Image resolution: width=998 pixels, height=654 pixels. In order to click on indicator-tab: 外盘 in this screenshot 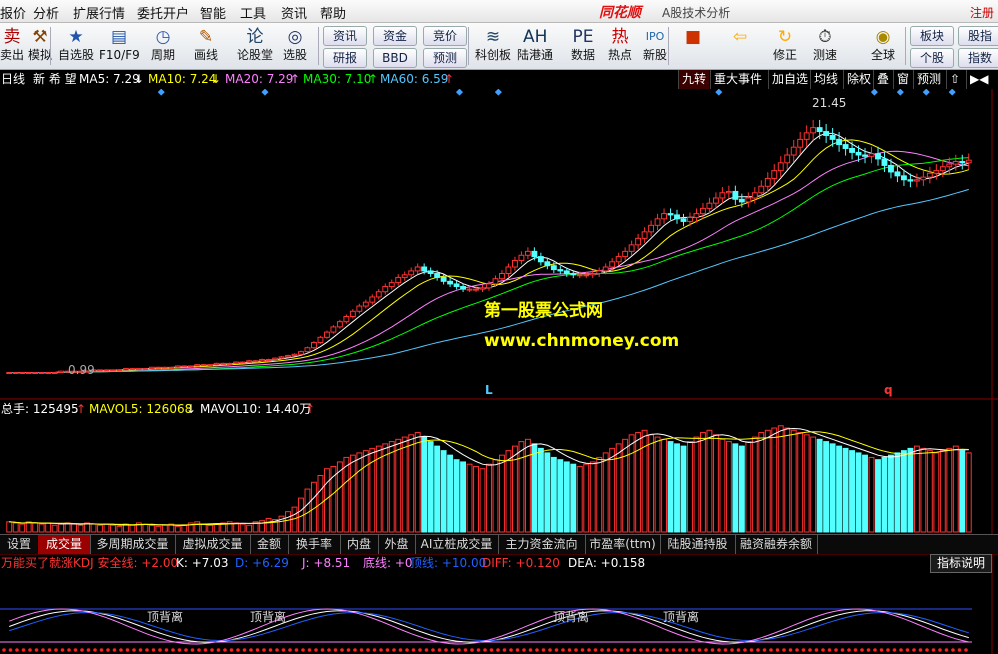, I will do `click(397, 544)`.